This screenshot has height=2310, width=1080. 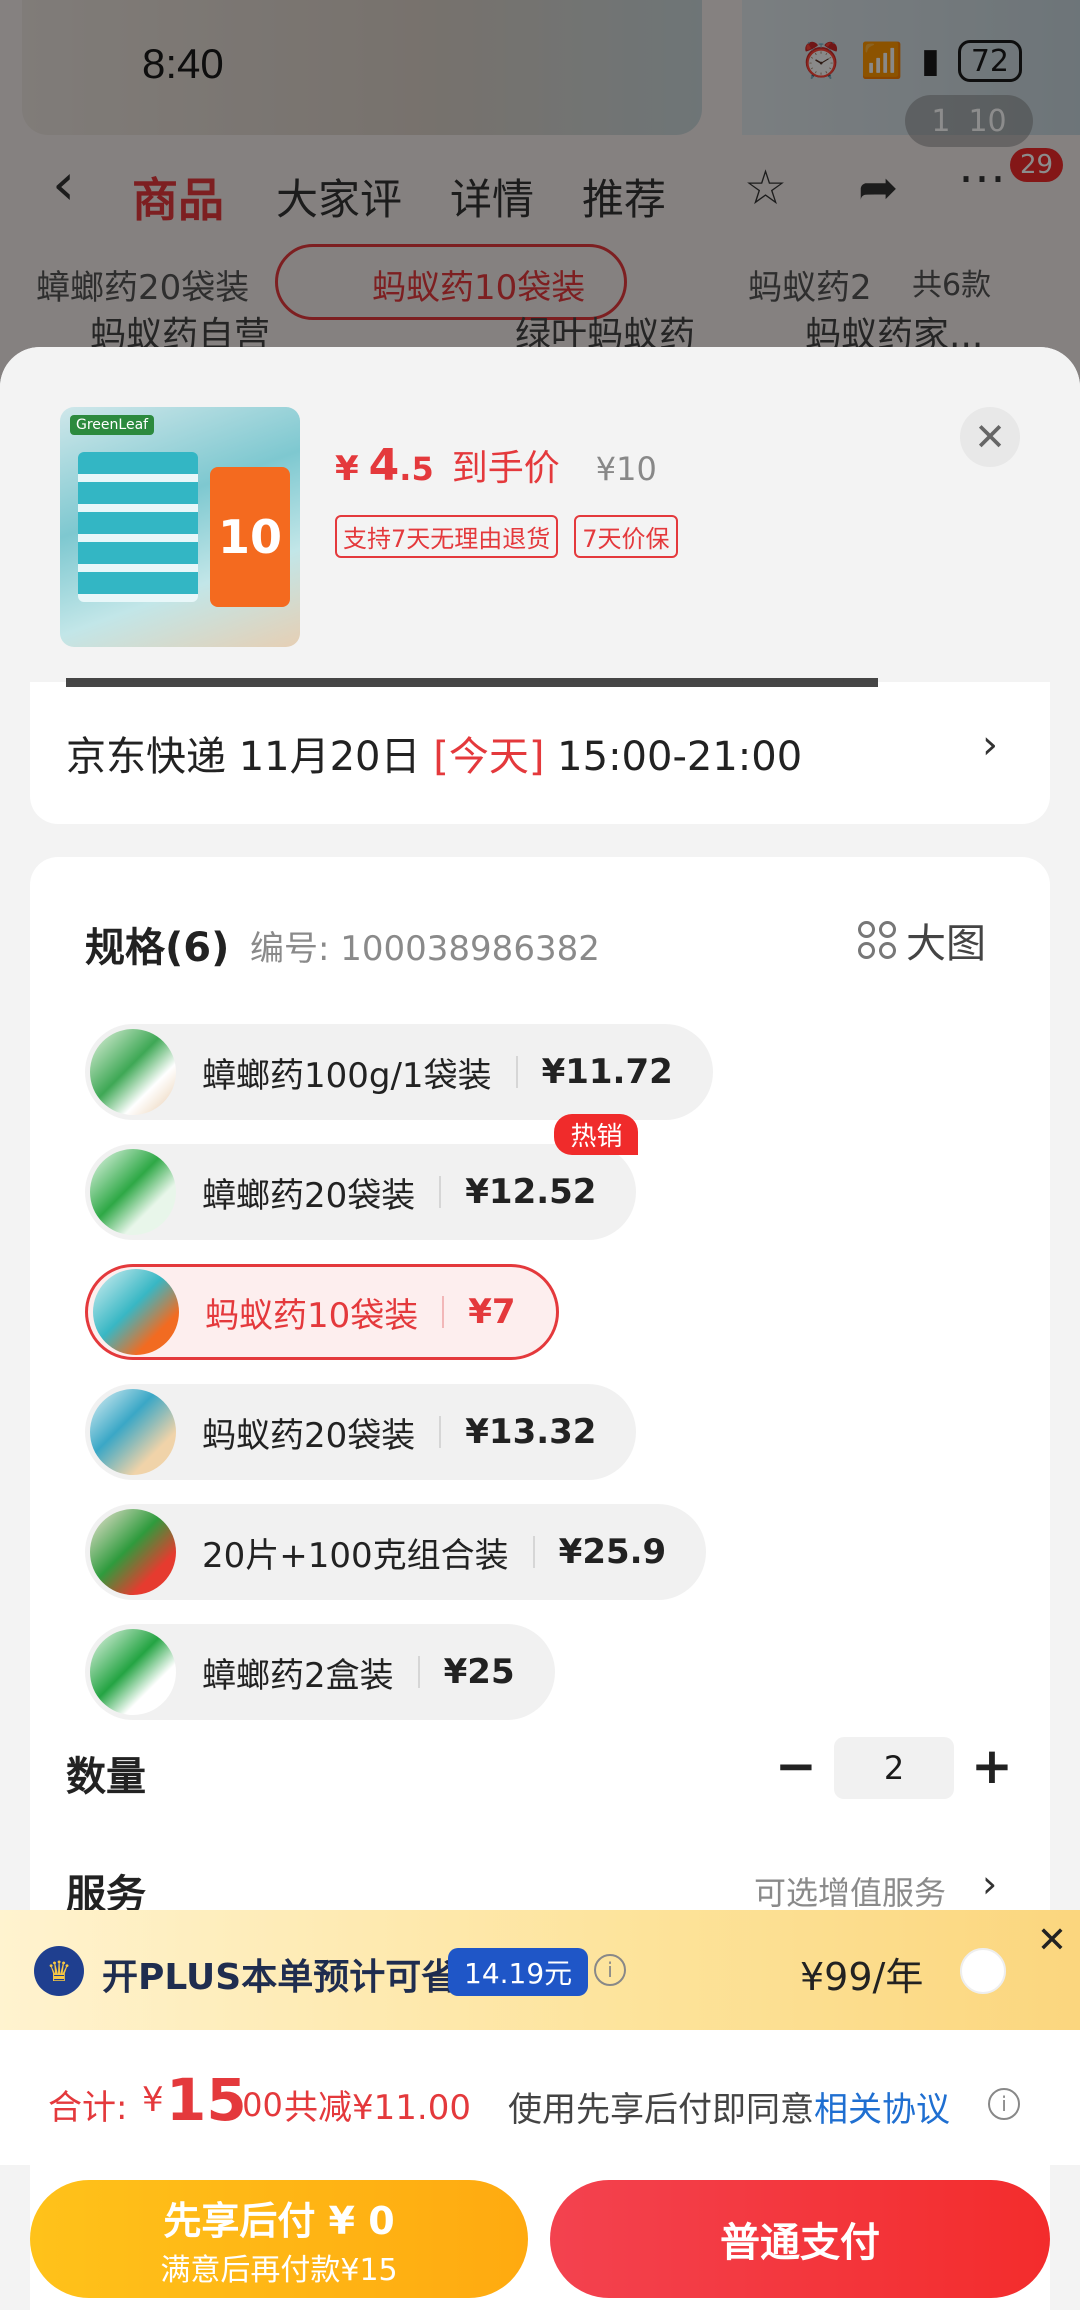 I want to click on delivery-info: 京东快递 11月20日 [今天] 15:00-21:00, so click(x=434, y=753).